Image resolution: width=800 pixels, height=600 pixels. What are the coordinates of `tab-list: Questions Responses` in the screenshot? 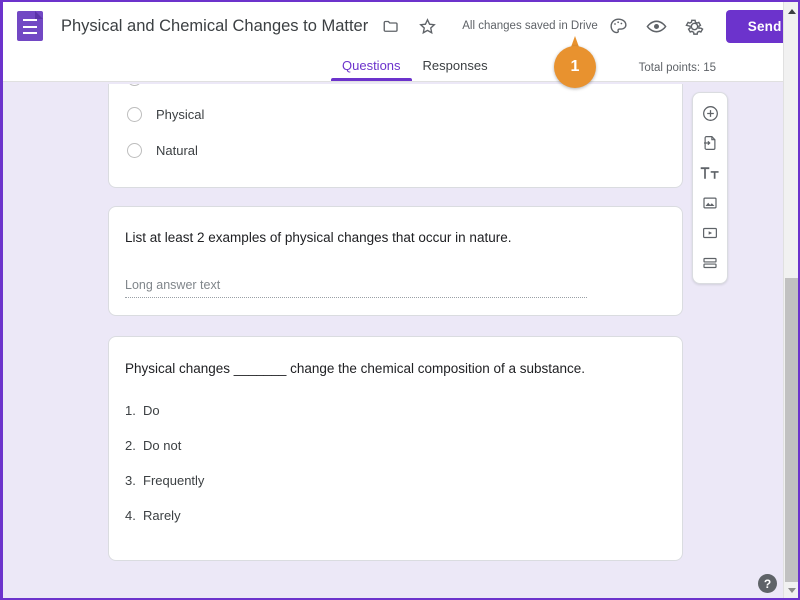 It's located at (415, 69).